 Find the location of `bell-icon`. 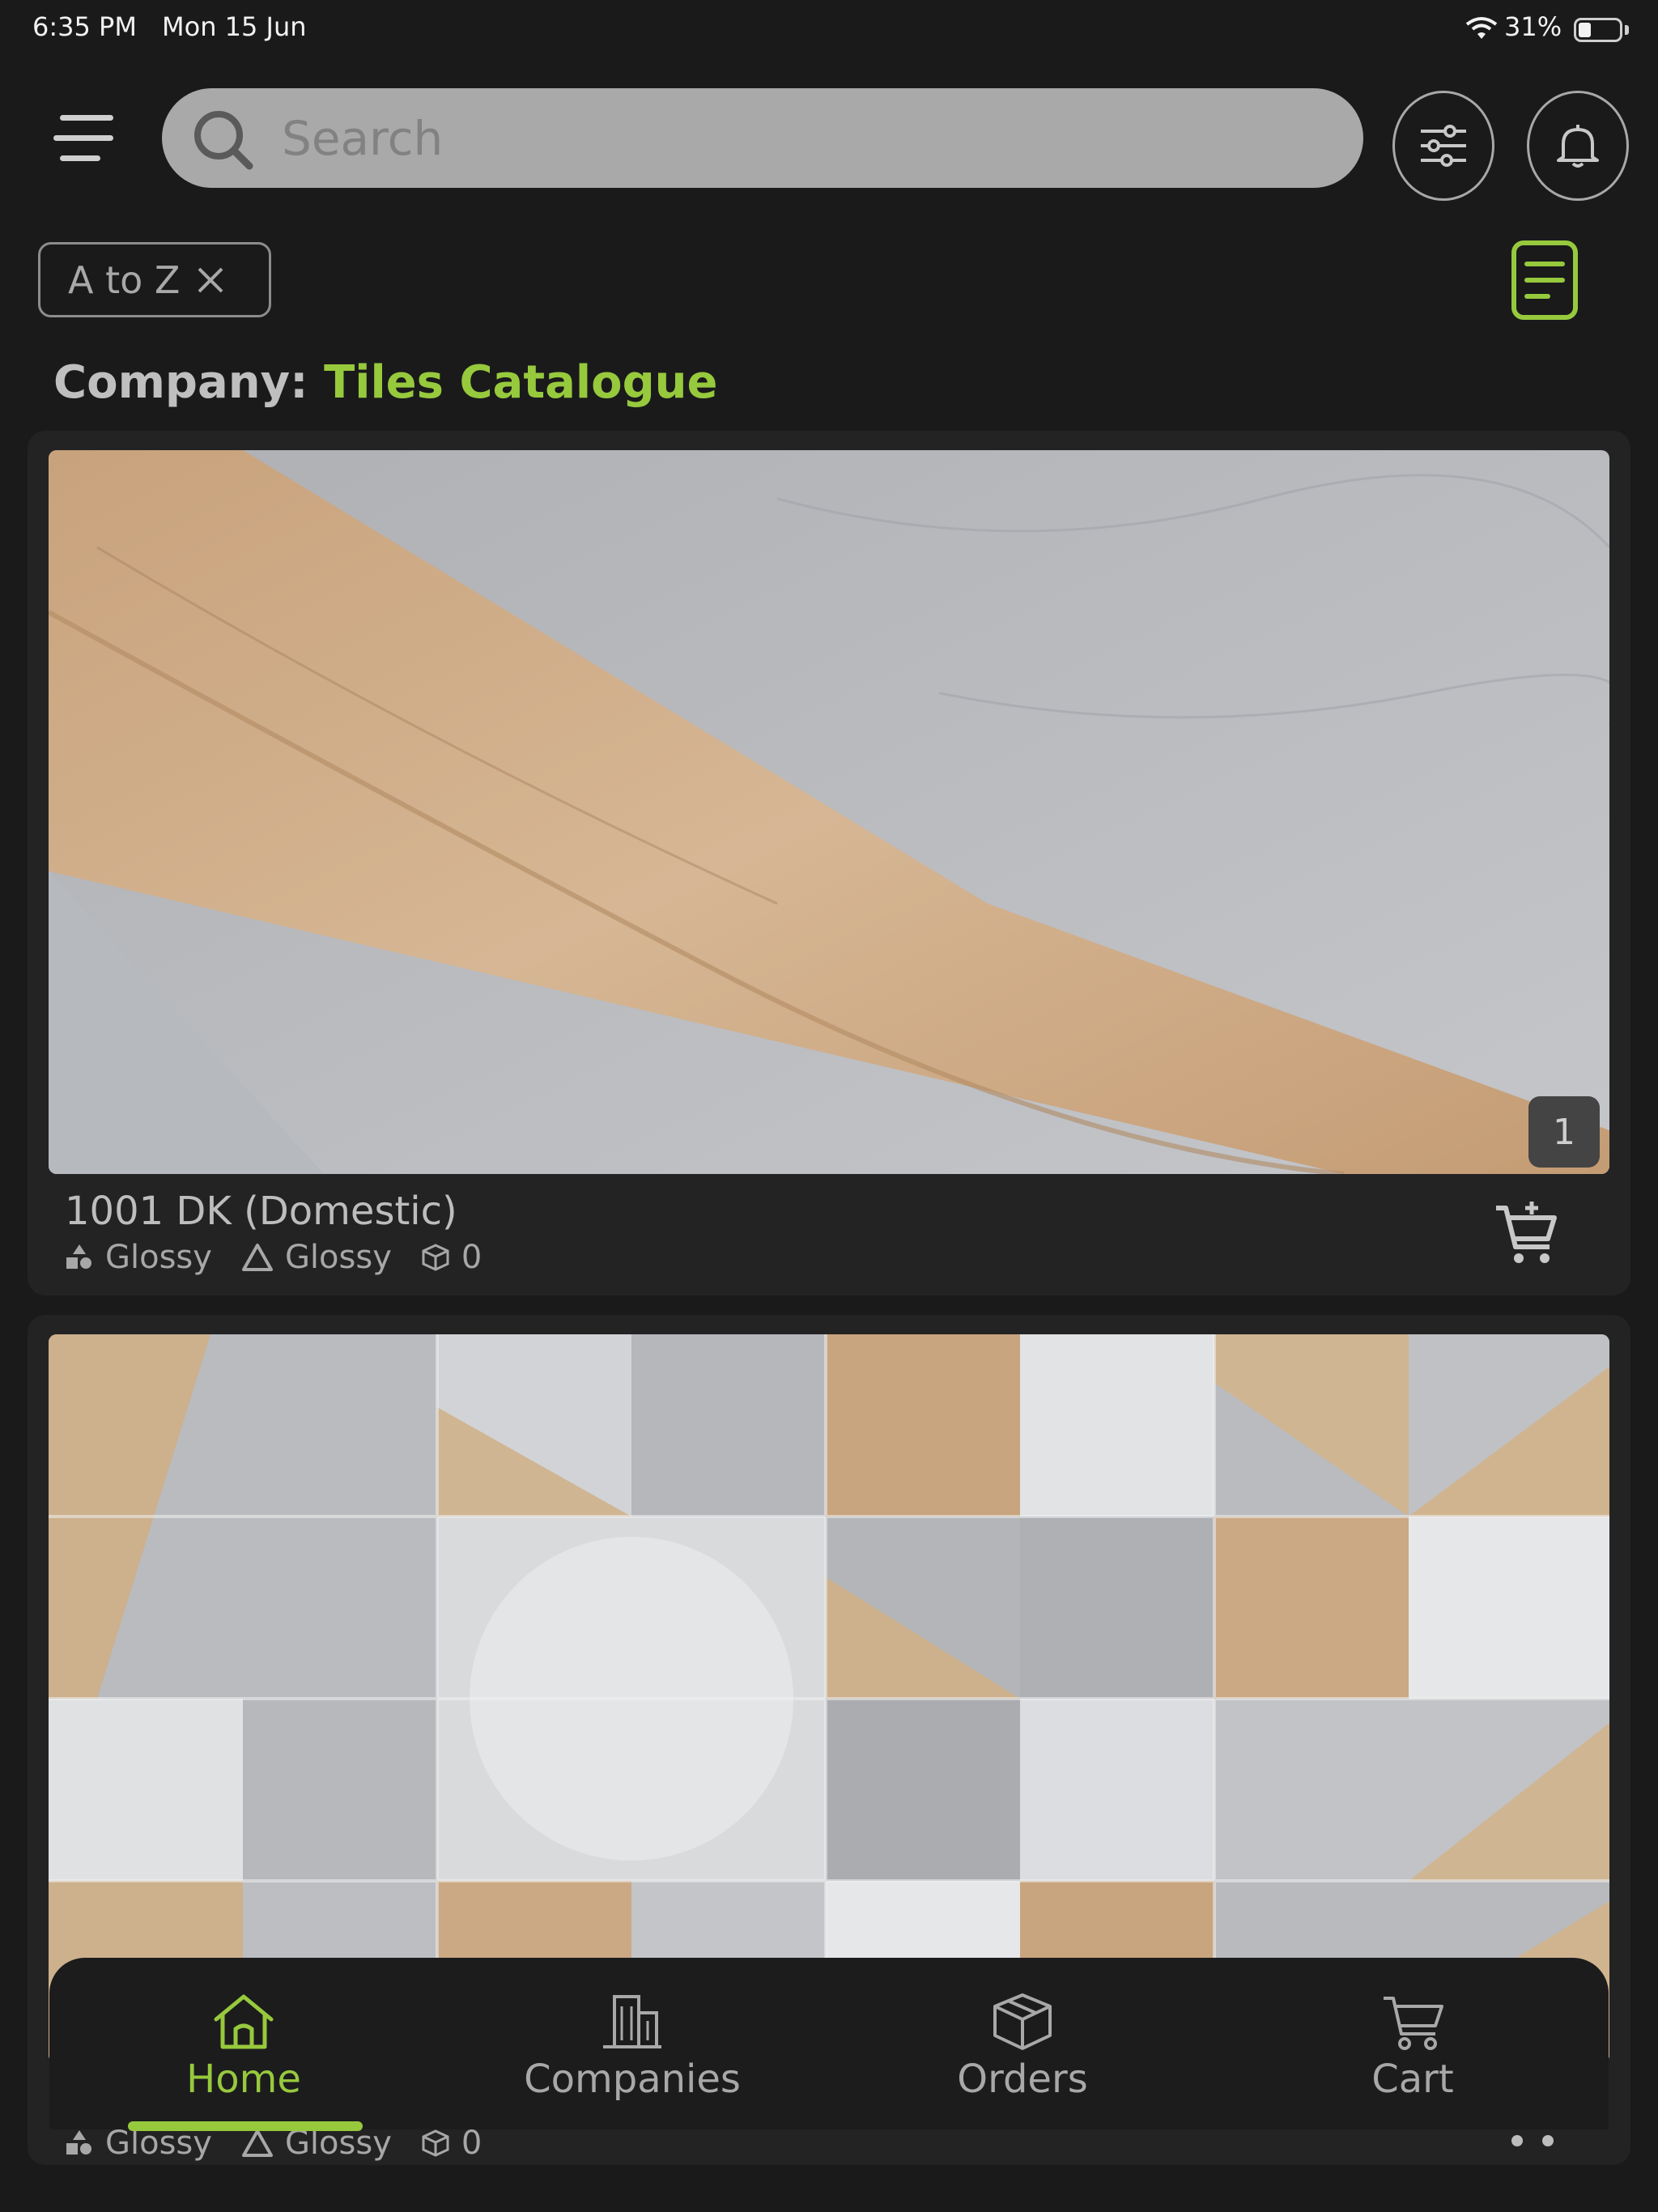

bell-icon is located at coordinates (1578, 146).